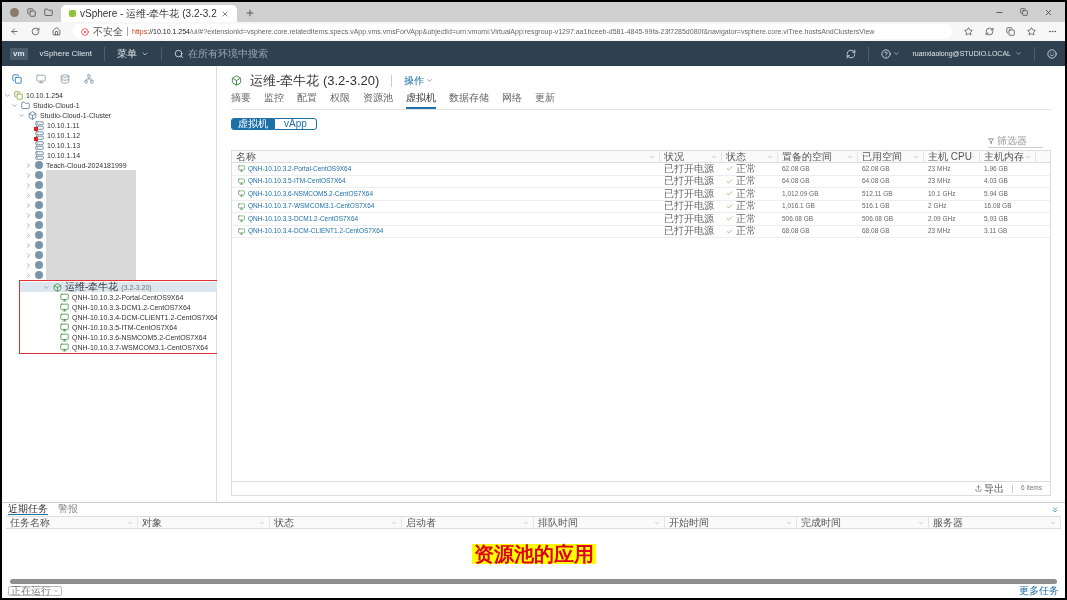  I want to click on favorite-icon, so click(968, 31).